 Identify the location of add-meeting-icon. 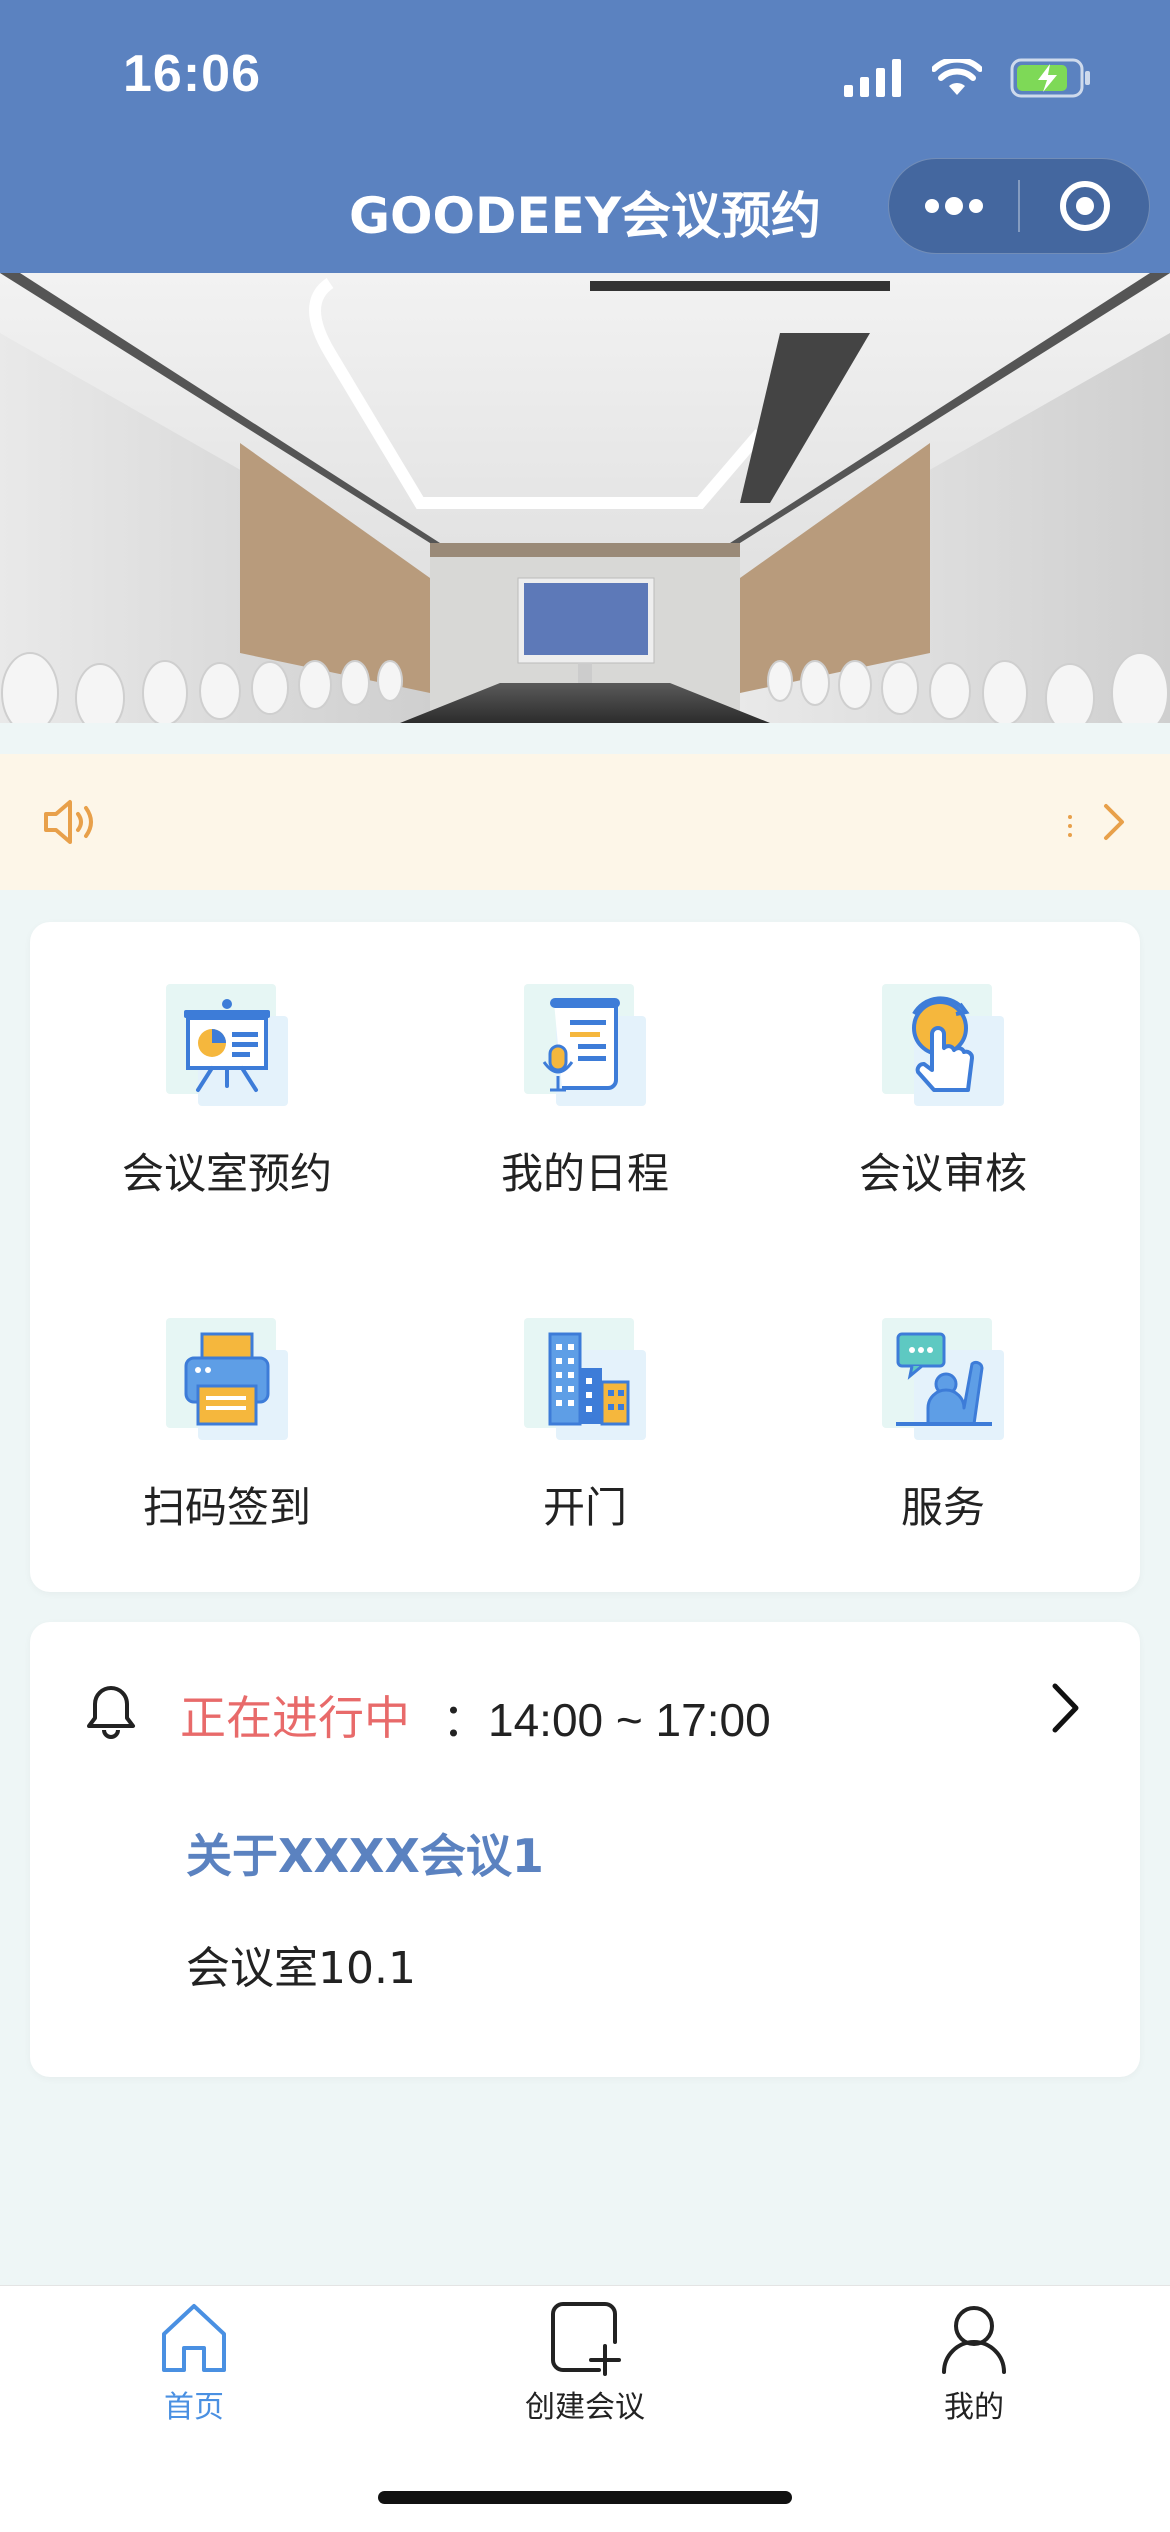
(586, 2339).